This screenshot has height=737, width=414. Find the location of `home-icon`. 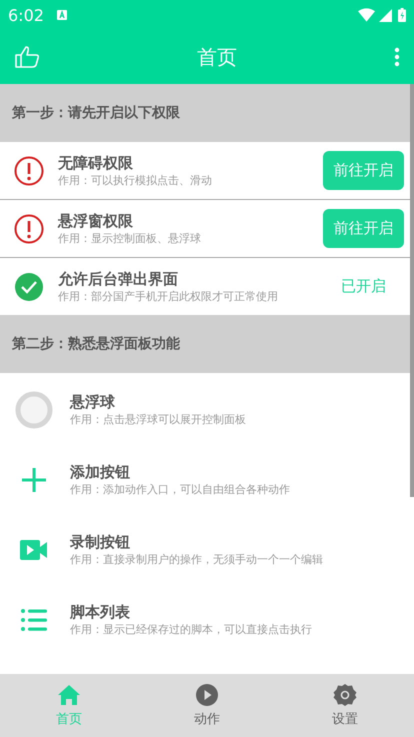

home-icon is located at coordinates (69, 695).